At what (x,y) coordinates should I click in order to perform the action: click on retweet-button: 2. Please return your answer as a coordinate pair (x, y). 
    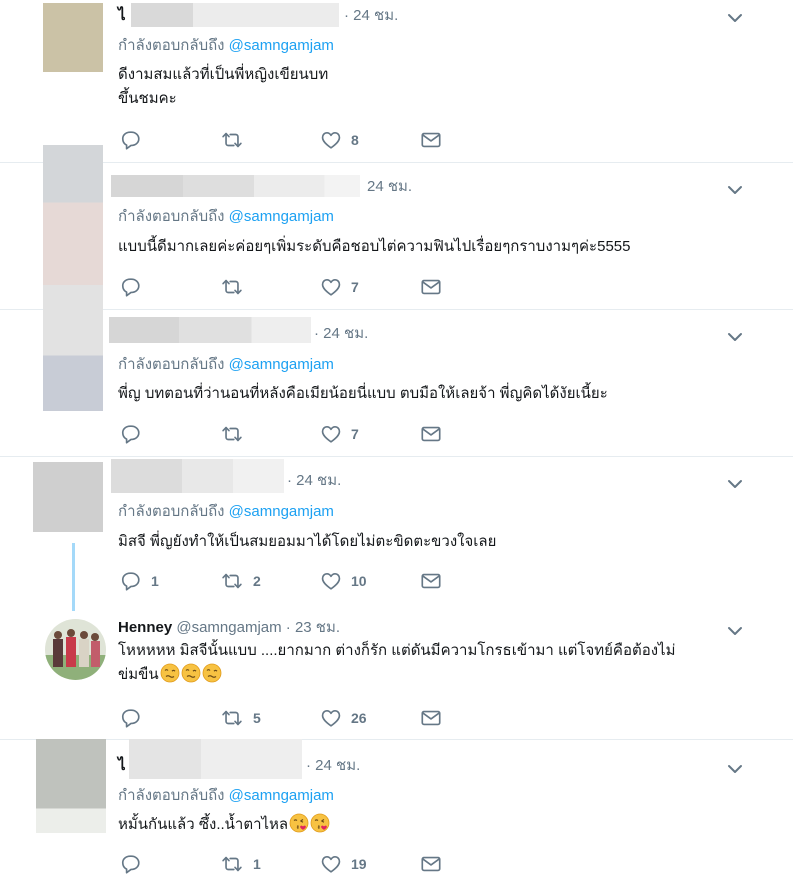
    Looking at the image, I should click on (240, 581).